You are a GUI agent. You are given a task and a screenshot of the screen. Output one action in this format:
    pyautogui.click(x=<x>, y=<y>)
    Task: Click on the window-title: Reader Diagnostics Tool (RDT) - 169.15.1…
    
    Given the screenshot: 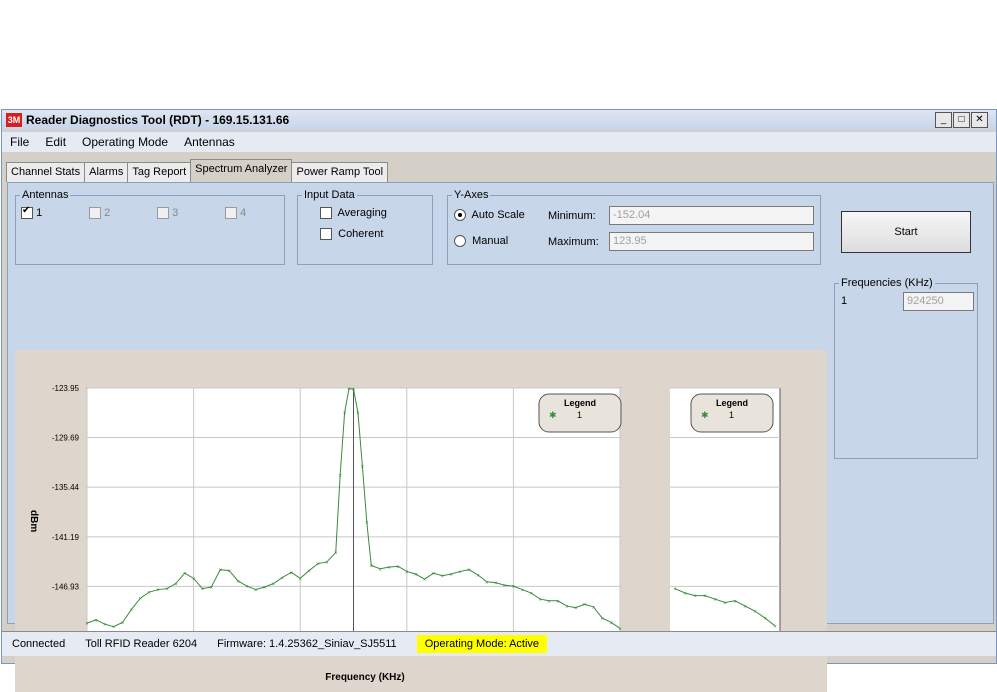 What is the action you would take?
    pyautogui.click(x=158, y=120)
    